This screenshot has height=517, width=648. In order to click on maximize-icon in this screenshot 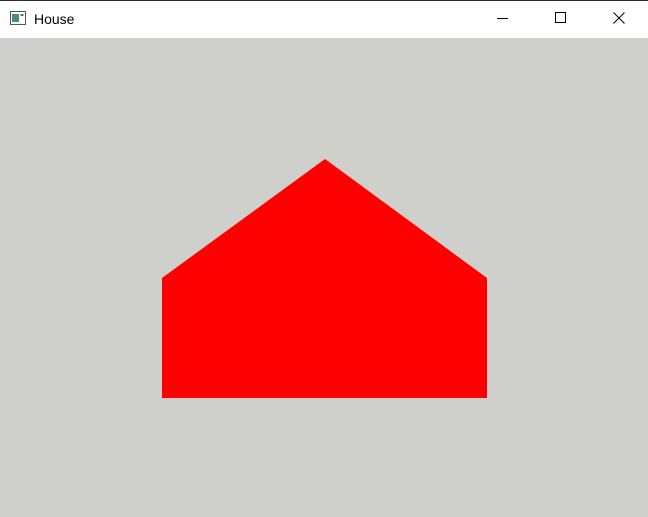, I will do `click(561, 20)`.